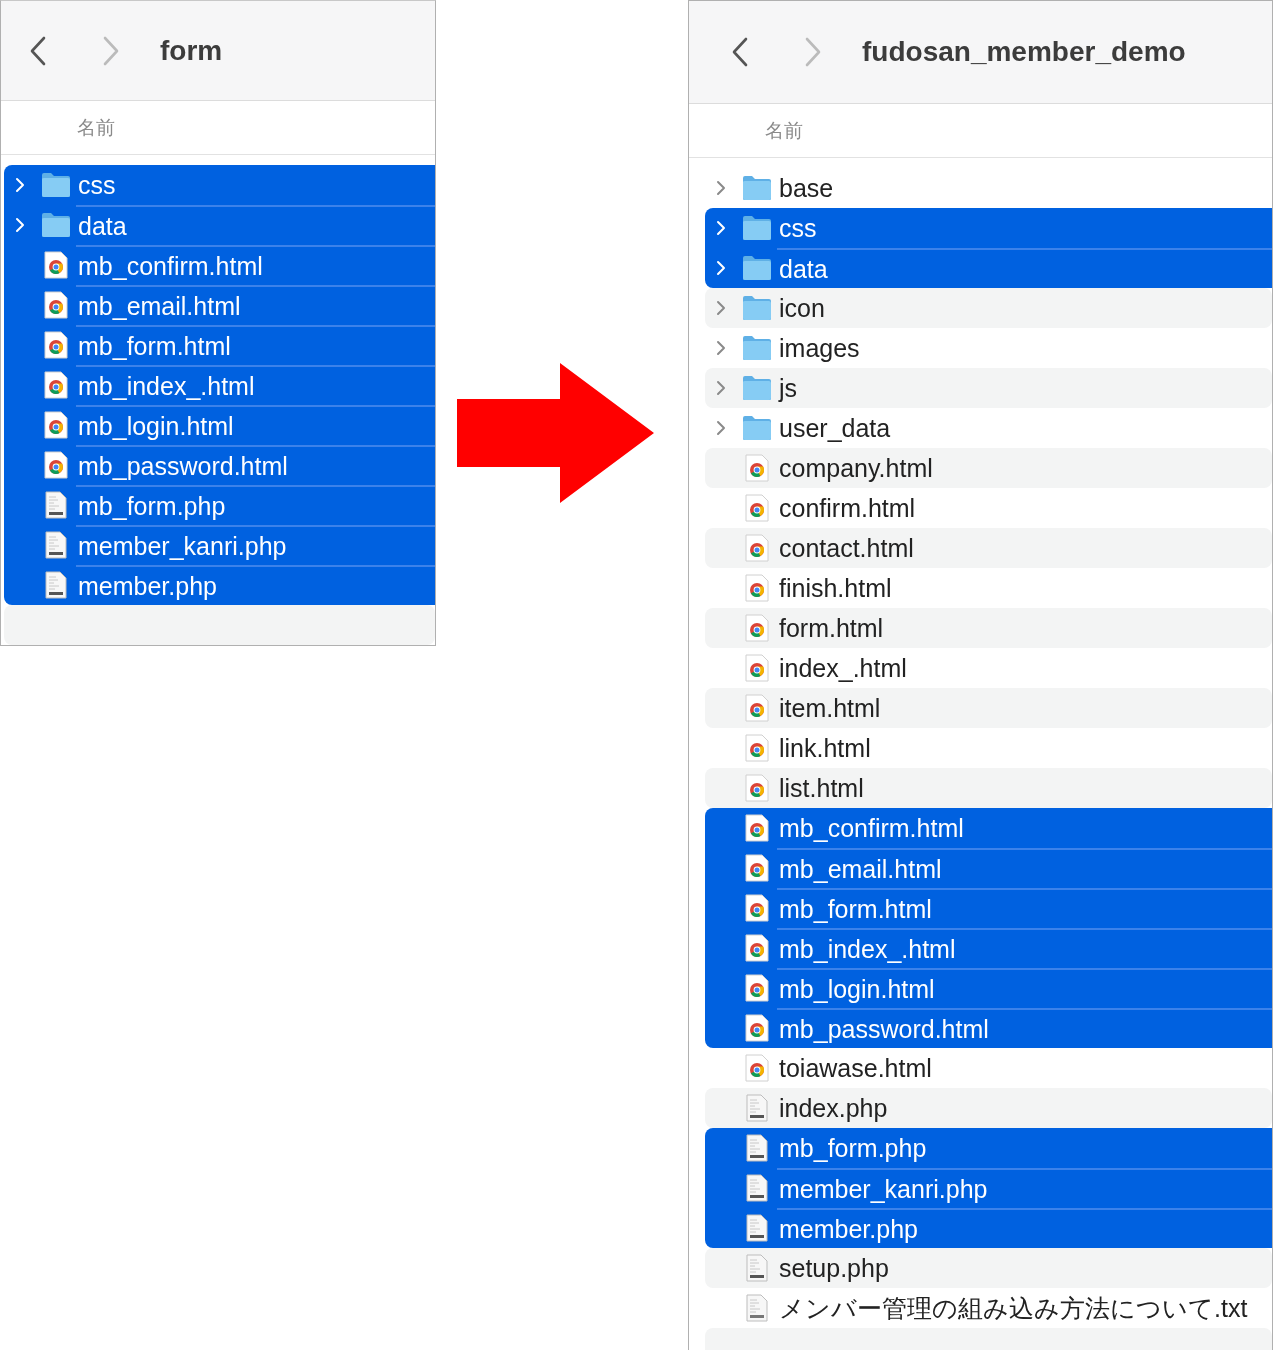  What do you see at coordinates (988, 1068) in the screenshot?
I see `file-row: toiawase.html` at bounding box center [988, 1068].